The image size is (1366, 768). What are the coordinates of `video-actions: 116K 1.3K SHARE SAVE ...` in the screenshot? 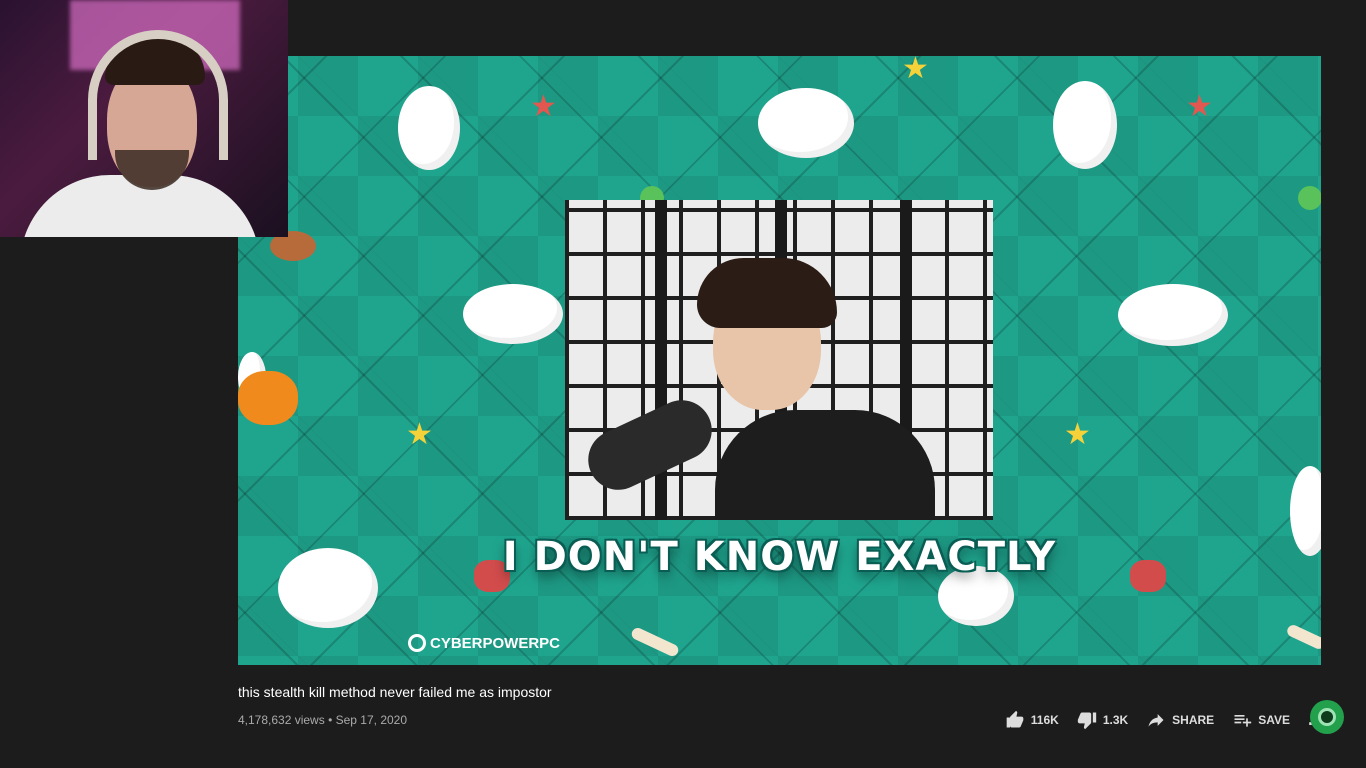 It's located at (1165, 719).